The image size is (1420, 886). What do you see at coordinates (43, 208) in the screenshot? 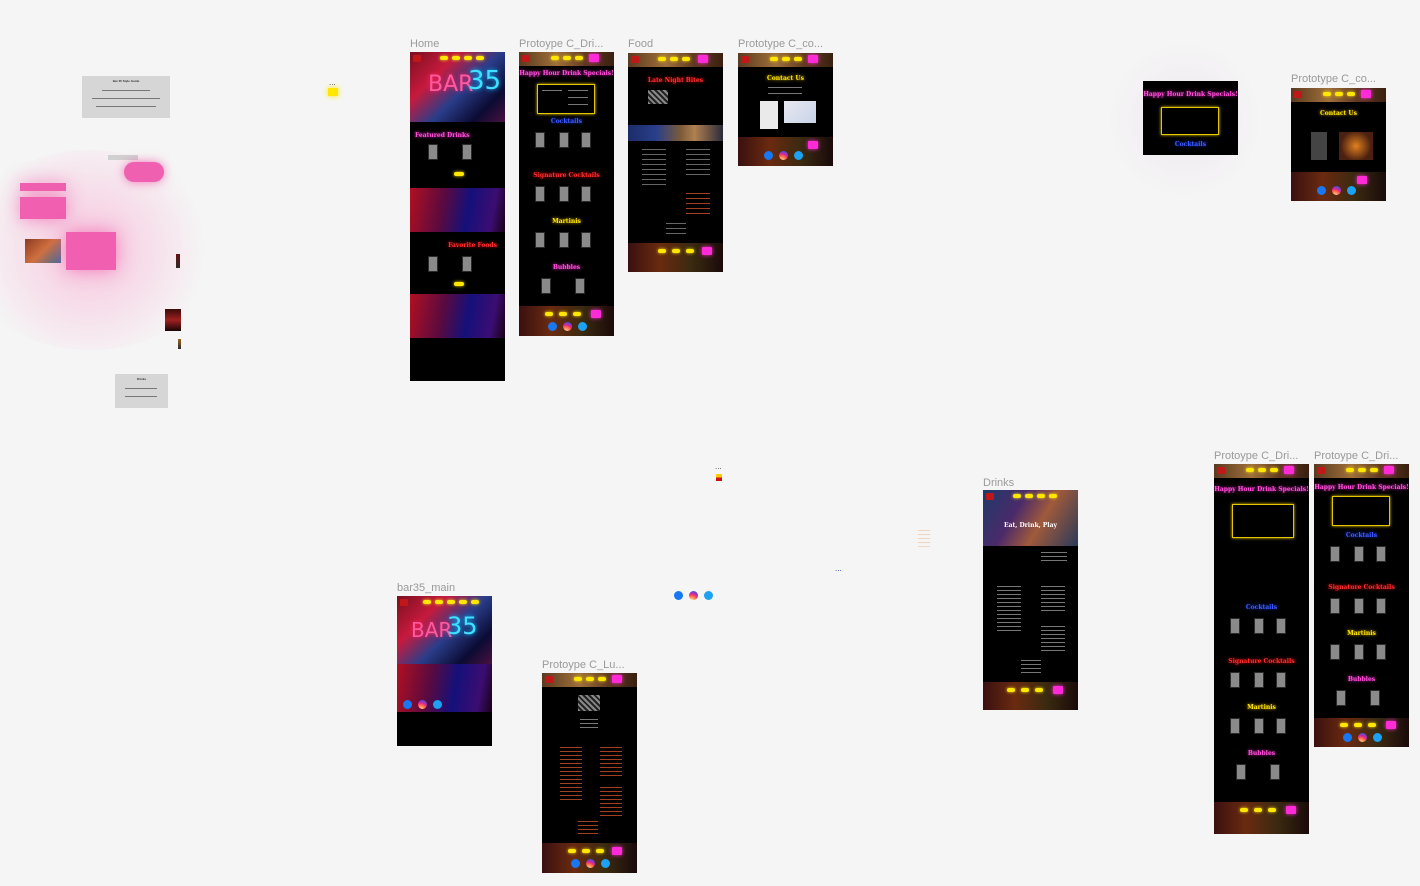
I see `pink-card-medium` at bounding box center [43, 208].